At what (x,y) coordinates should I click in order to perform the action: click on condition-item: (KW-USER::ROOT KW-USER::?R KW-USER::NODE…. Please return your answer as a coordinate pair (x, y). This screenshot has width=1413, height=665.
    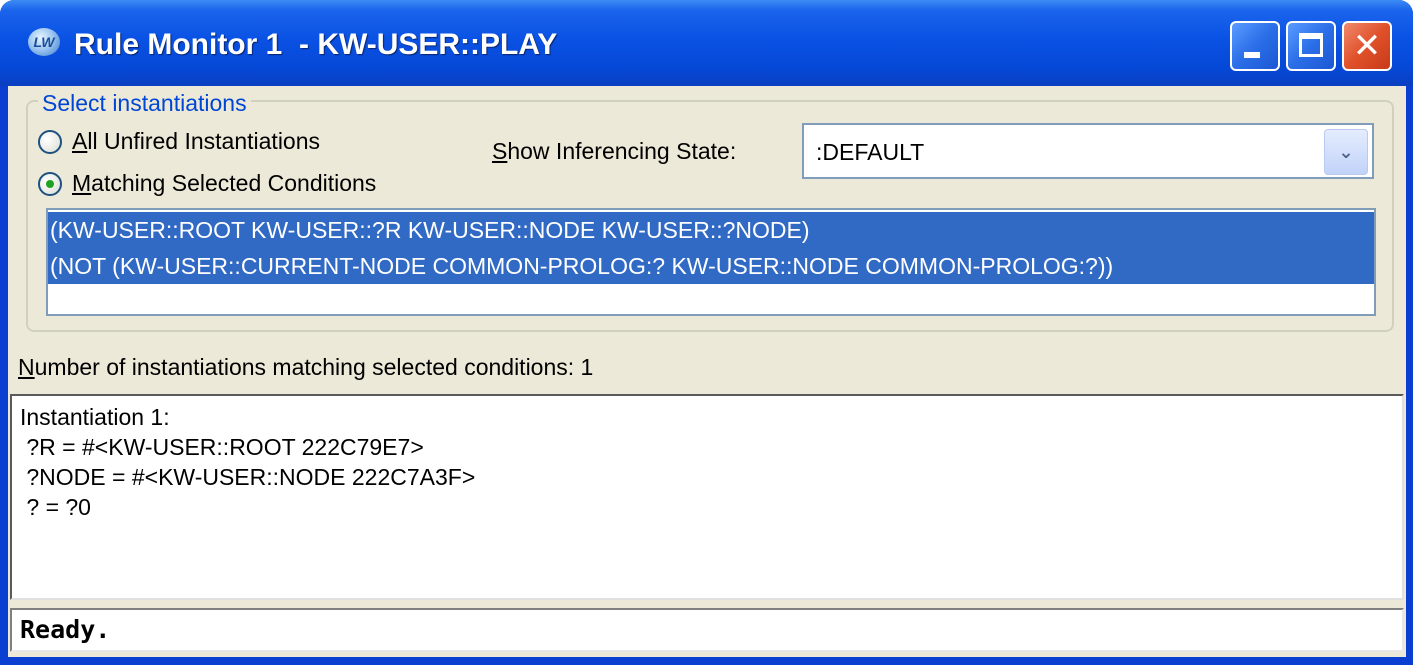
    Looking at the image, I should click on (711, 230).